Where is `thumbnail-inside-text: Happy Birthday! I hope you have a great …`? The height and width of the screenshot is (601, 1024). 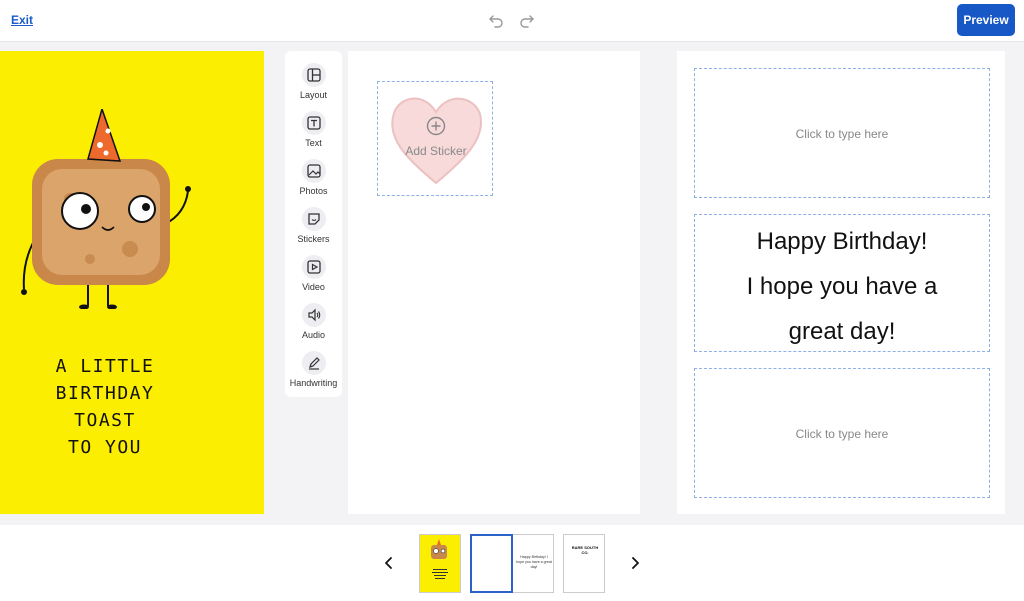 thumbnail-inside-text: Happy Birthday! I hope you have a great … is located at coordinates (534, 562).